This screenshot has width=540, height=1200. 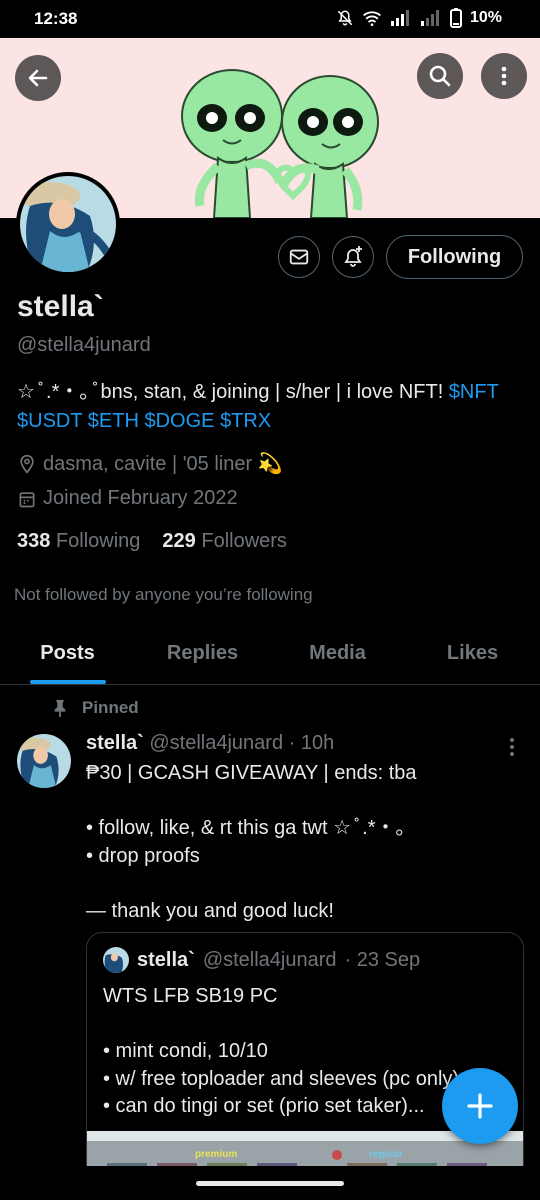 I want to click on message-button, so click(x=299, y=257).